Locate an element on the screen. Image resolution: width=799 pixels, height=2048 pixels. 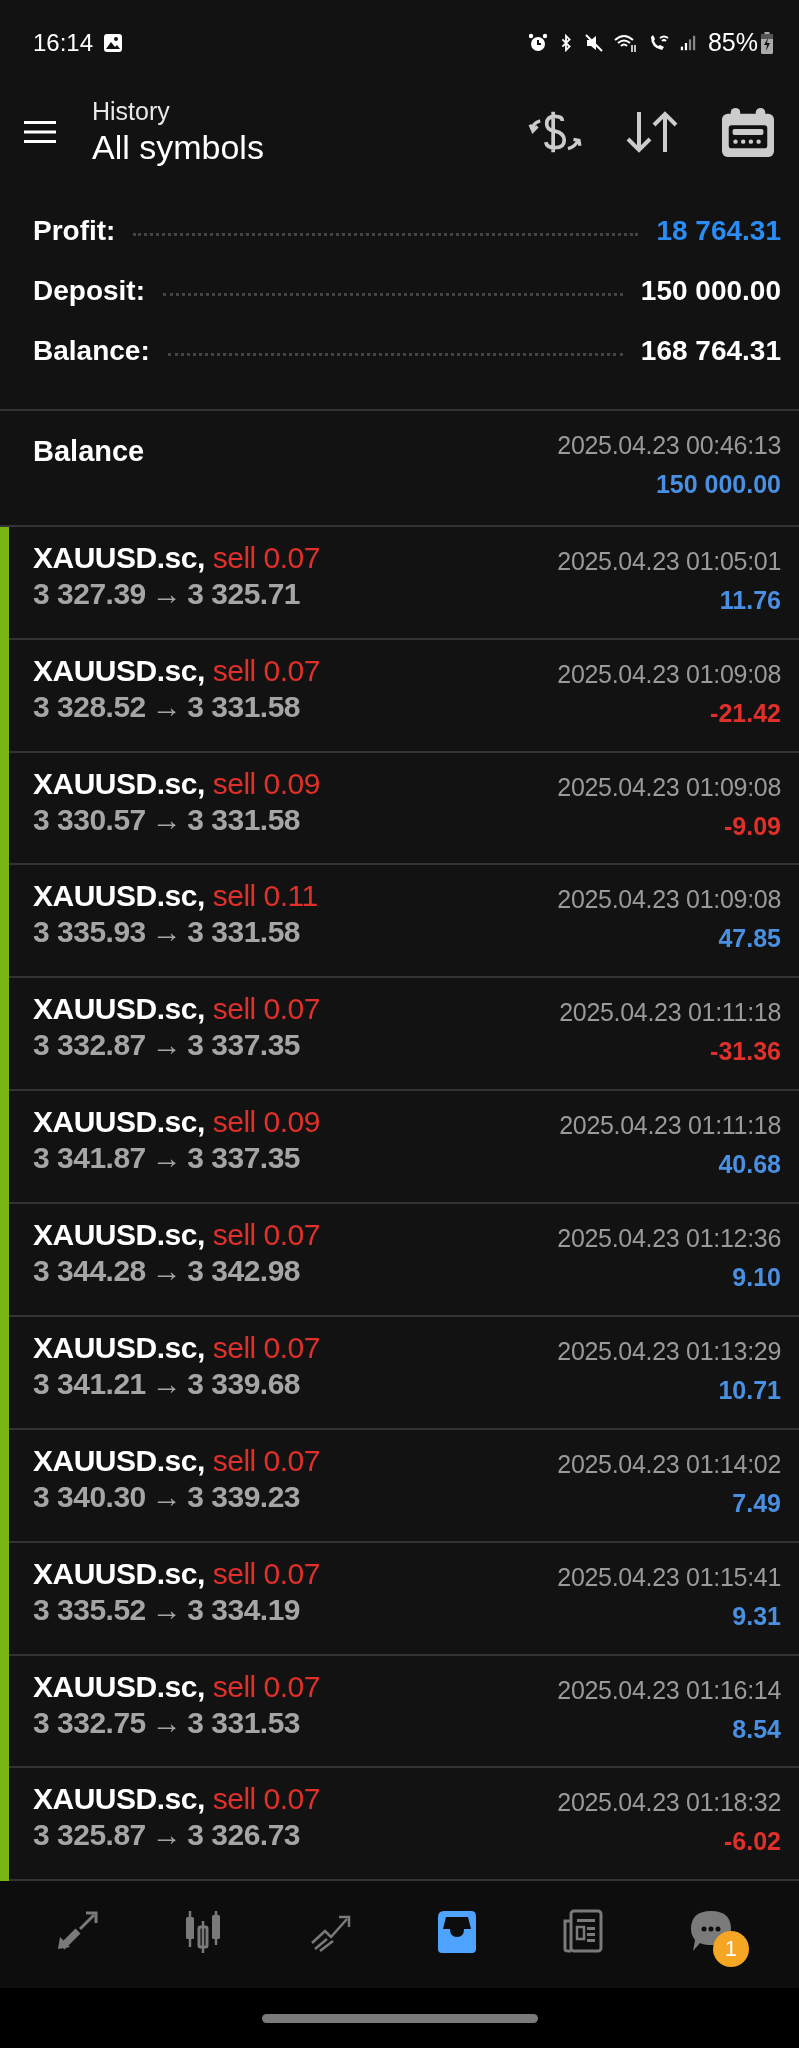
close-price: 3 331.53 is located at coordinates (244, 1722).